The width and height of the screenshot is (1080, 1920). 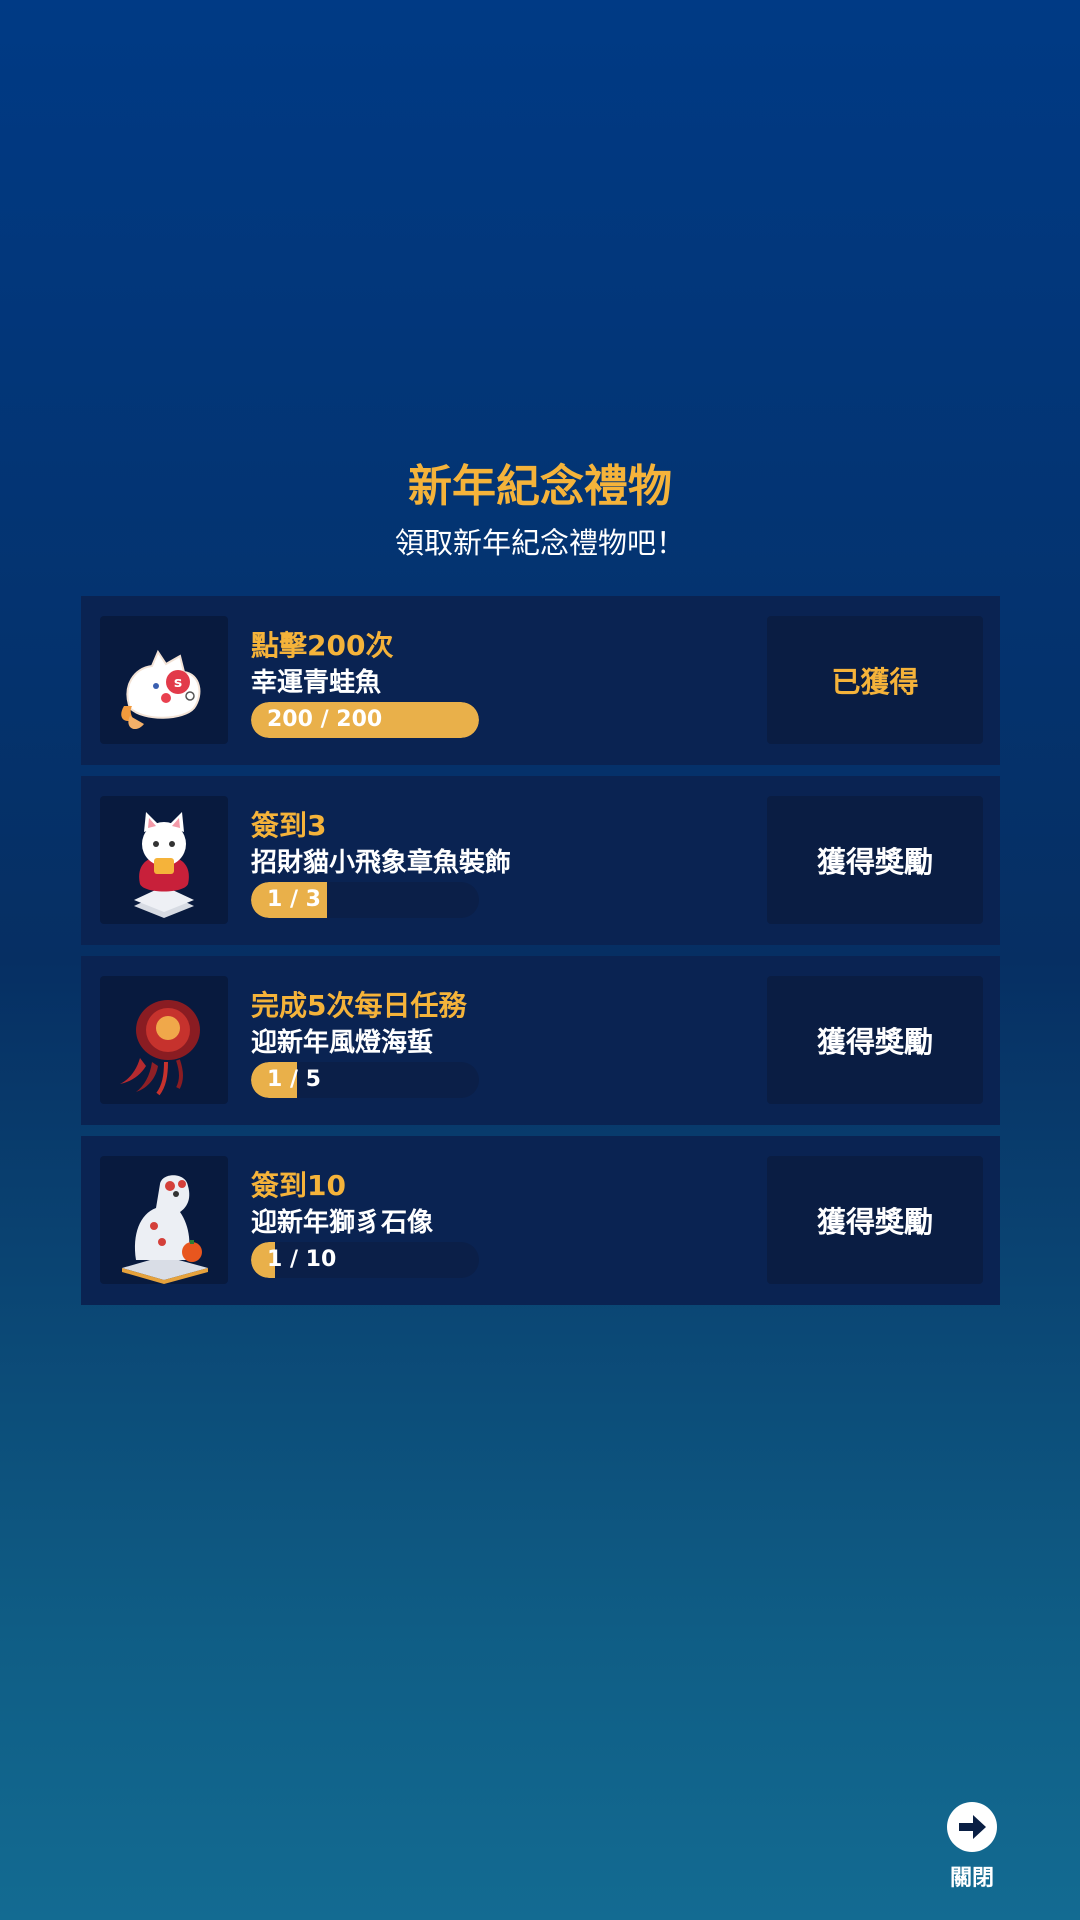 What do you see at coordinates (972, 1876) in the screenshot?
I see `close-label: 關閉` at bounding box center [972, 1876].